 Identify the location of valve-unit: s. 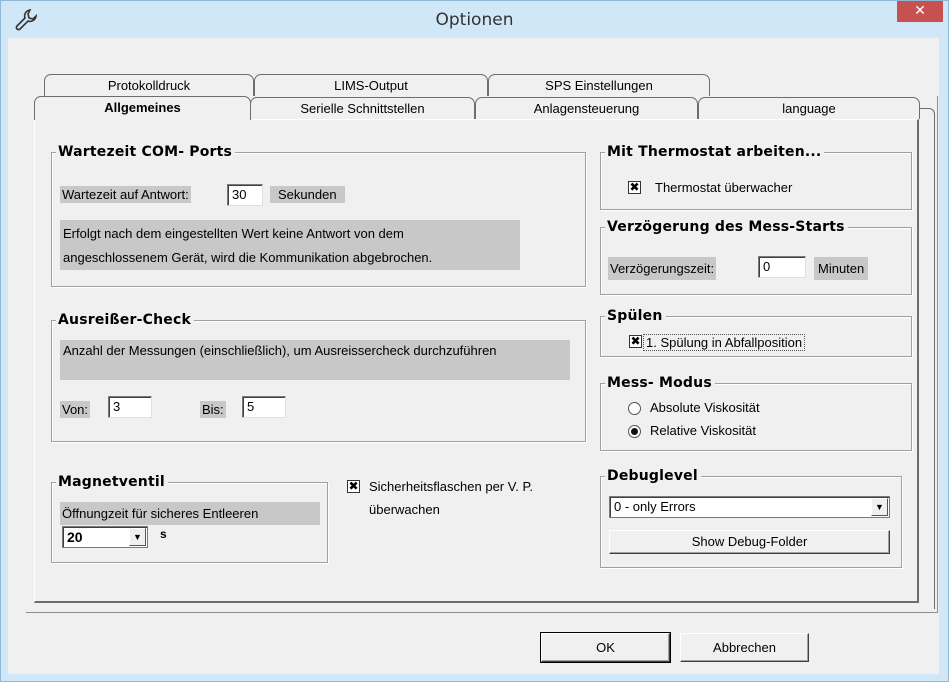
(163, 534).